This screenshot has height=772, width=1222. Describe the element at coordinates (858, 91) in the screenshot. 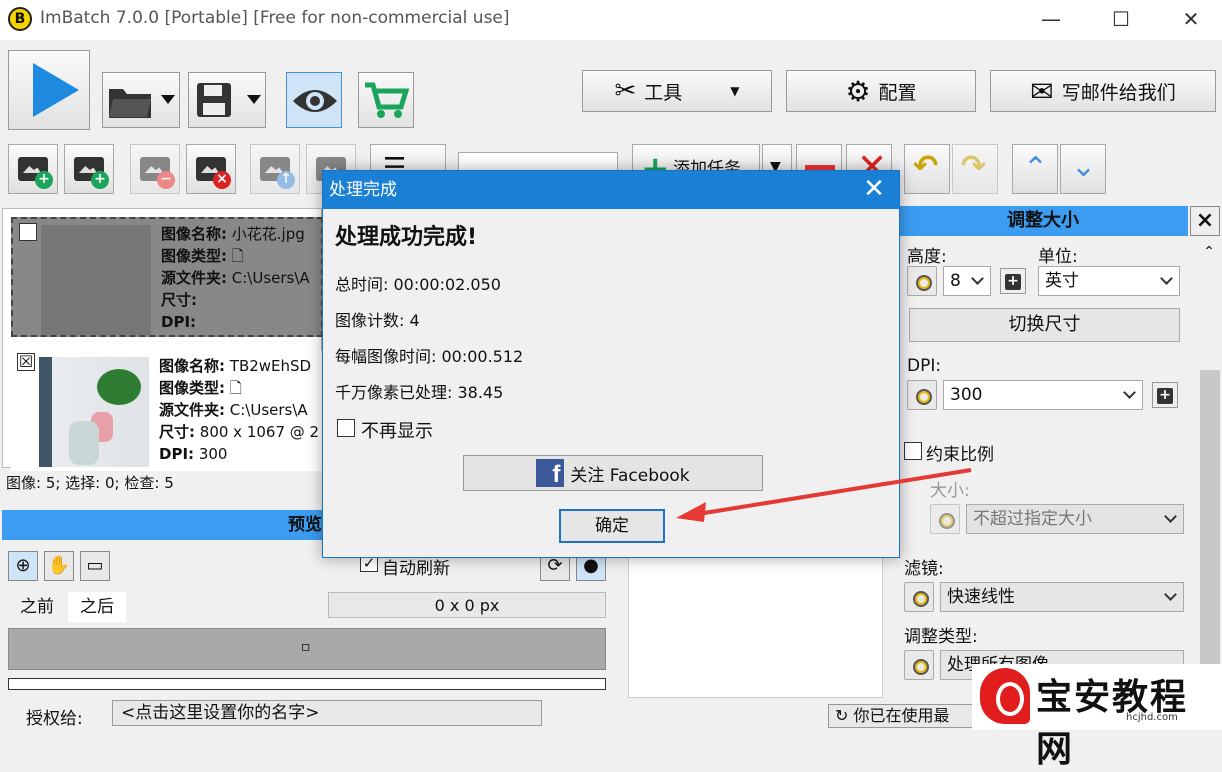

I see `gear-icon: ⚙` at that location.